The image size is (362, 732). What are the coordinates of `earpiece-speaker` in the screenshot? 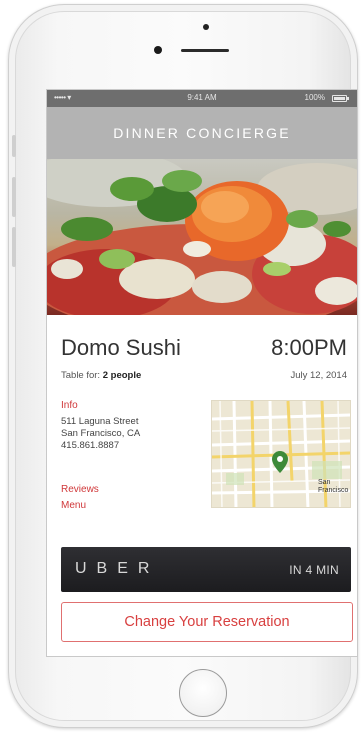 It's located at (205, 50).